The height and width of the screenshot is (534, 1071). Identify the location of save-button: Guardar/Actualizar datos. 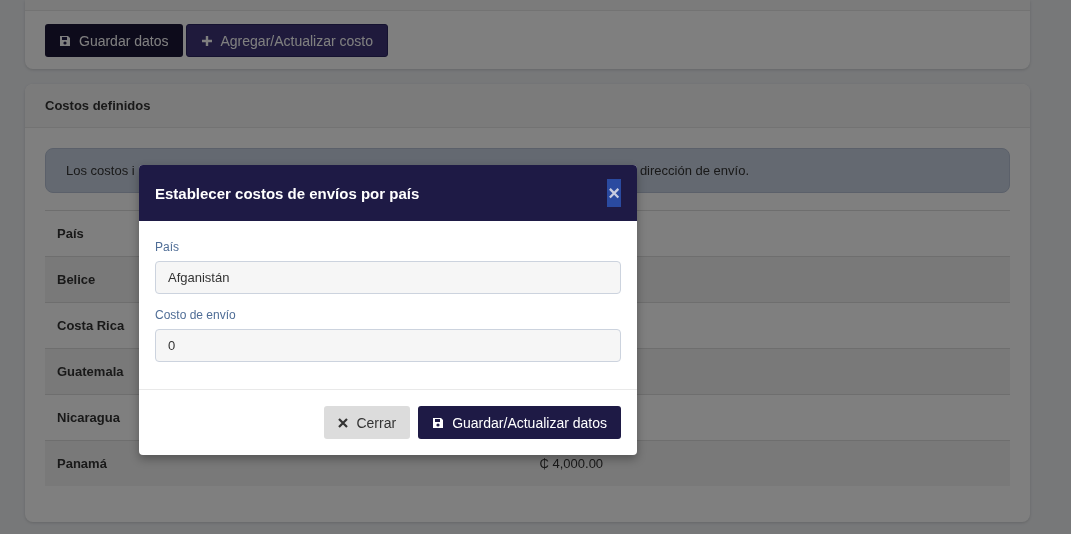
(519, 422).